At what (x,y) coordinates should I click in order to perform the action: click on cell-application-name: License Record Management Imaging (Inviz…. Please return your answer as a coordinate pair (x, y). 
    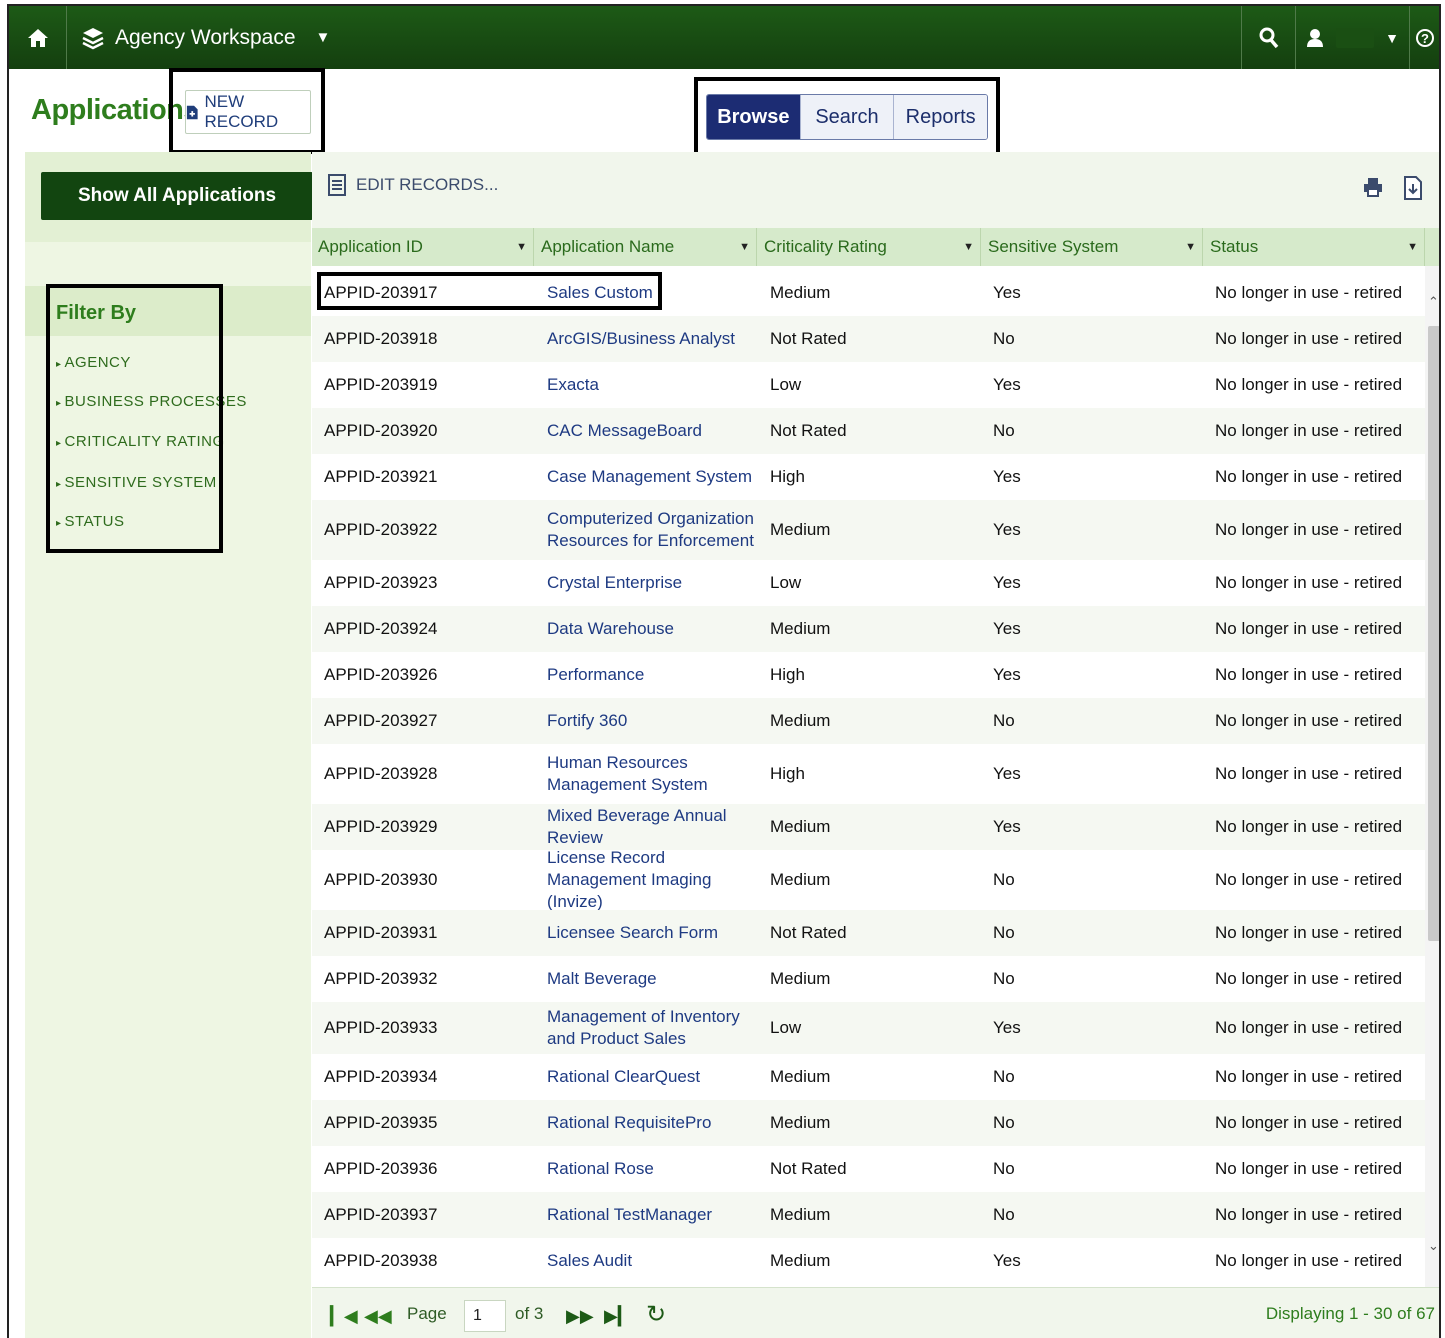
    Looking at the image, I should click on (652, 879).